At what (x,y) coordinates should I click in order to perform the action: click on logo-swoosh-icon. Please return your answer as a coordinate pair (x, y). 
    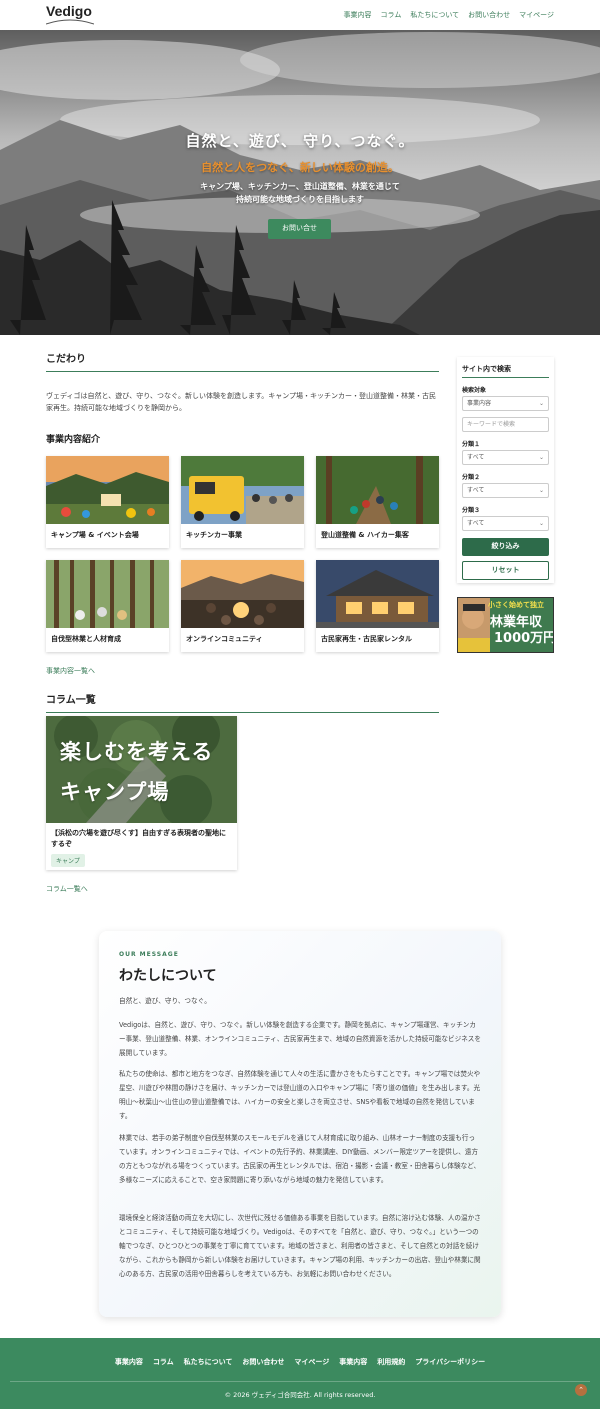
    Looking at the image, I should click on (70, 22).